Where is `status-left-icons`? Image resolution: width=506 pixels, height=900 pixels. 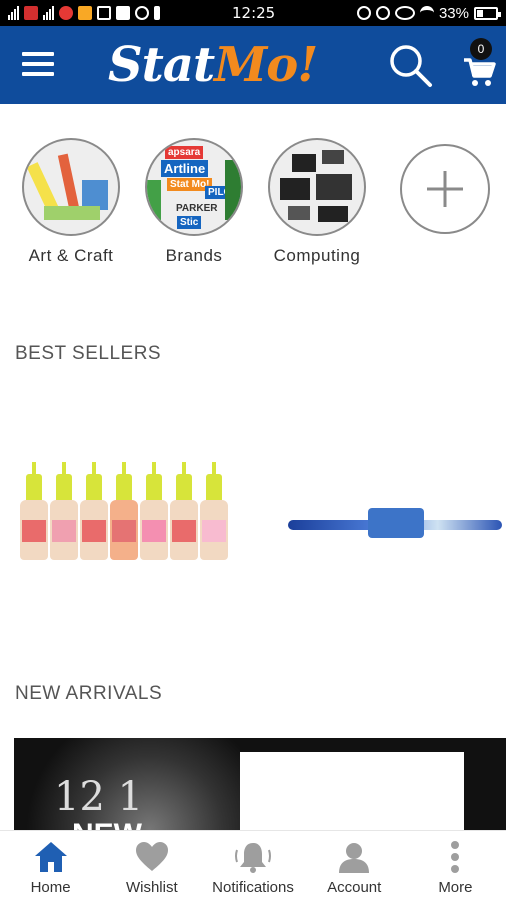
status-left-icons is located at coordinates (84, 13).